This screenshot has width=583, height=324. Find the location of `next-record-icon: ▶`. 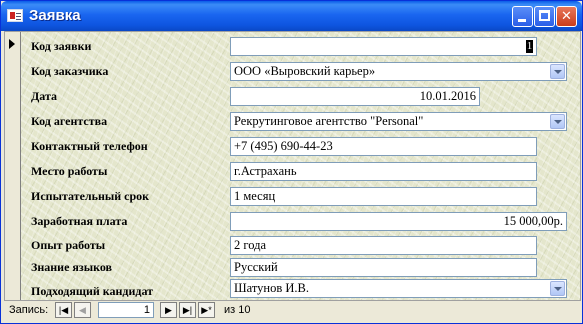

next-record-icon: ▶ is located at coordinates (168, 310).